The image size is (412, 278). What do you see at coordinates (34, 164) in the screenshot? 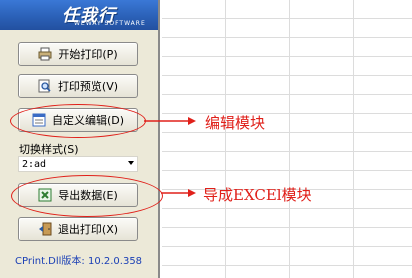
I see `switch-style-value: 2:ad` at bounding box center [34, 164].